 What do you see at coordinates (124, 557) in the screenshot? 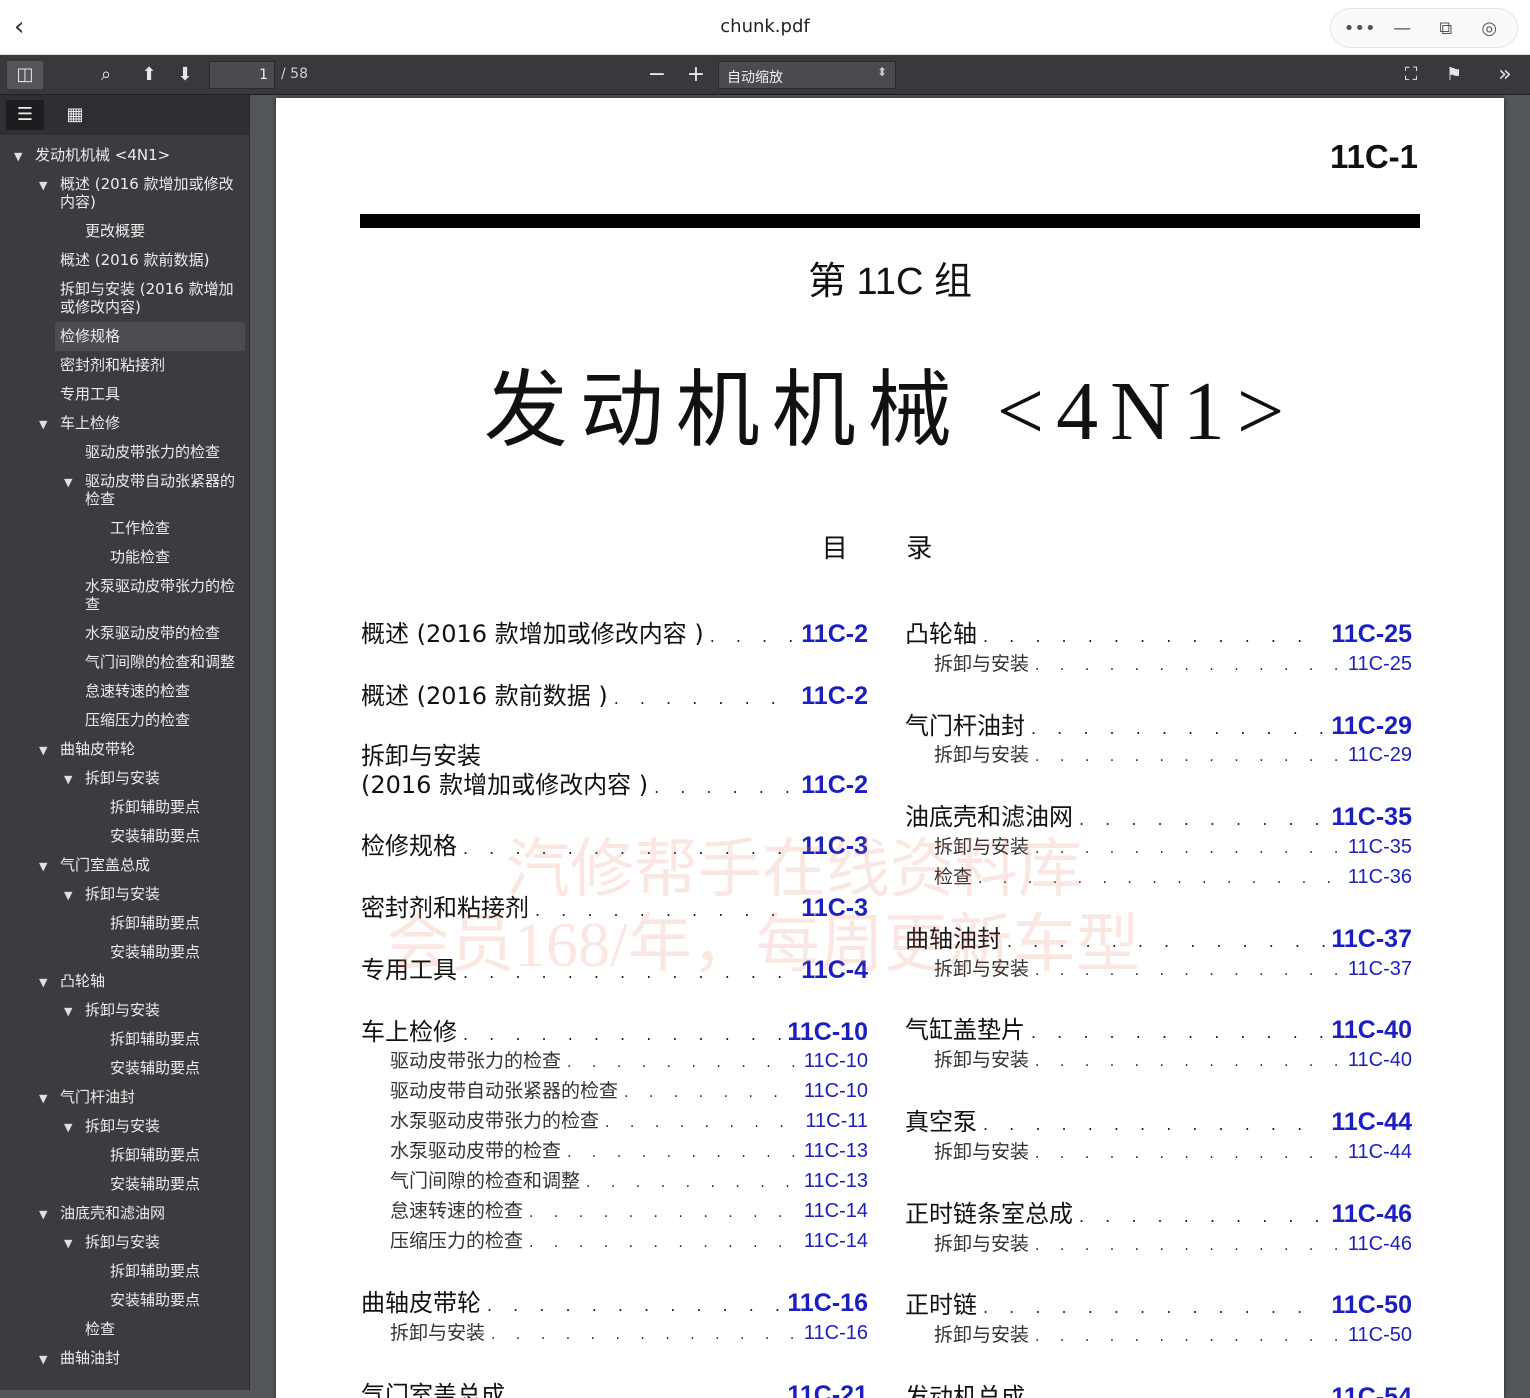
I see `outline-item: 功能检查` at bounding box center [124, 557].